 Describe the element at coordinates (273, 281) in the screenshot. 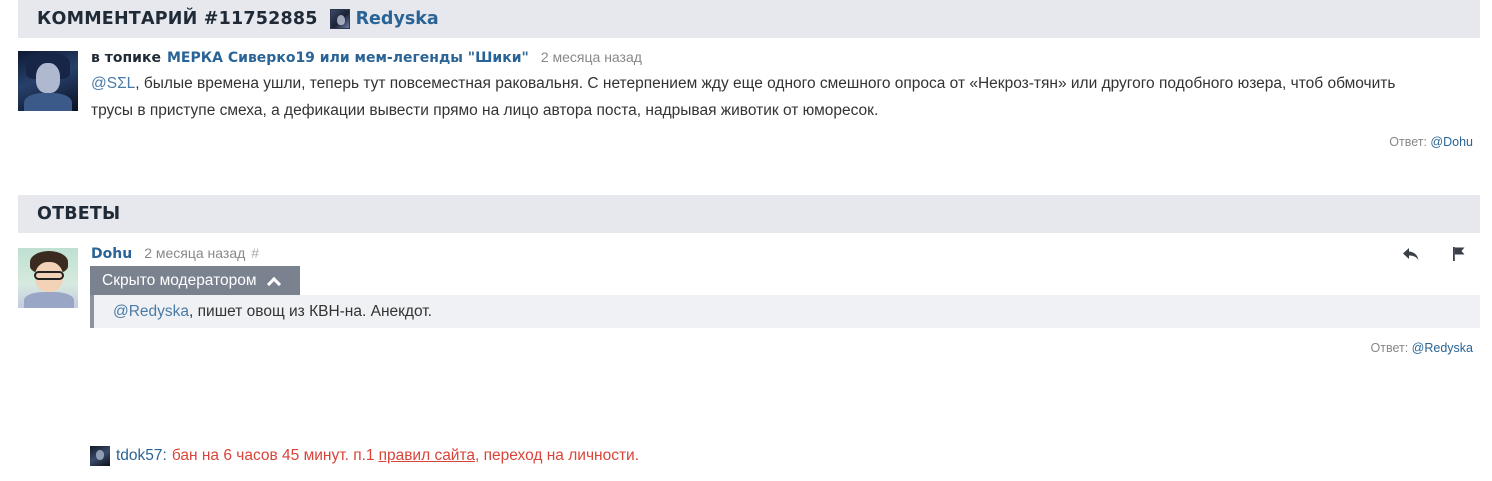

I see `chevron-up-icon` at that location.